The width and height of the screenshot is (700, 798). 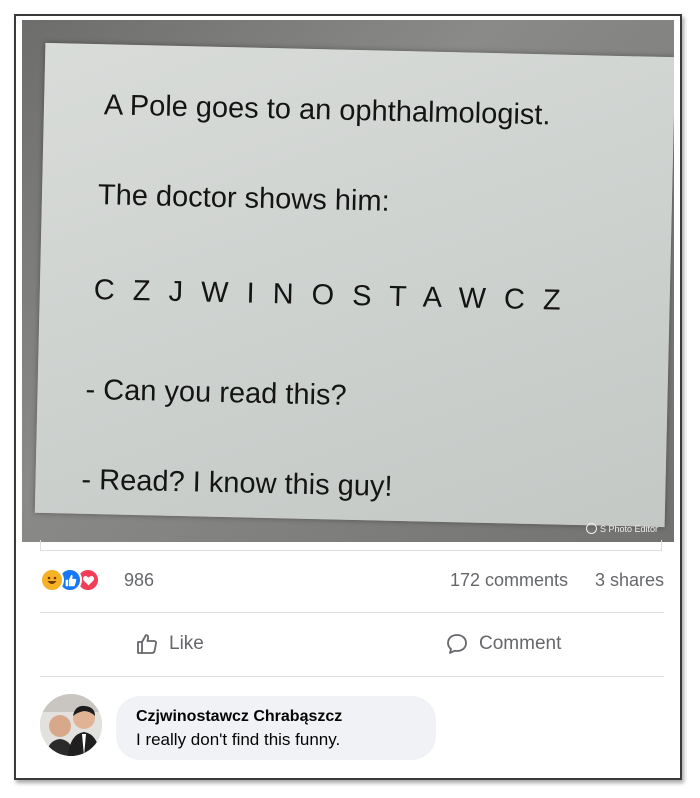 What do you see at coordinates (216, 392) in the screenshot?
I see `joke-line-4: - Can you read this?` at bounding box center [216, 392].